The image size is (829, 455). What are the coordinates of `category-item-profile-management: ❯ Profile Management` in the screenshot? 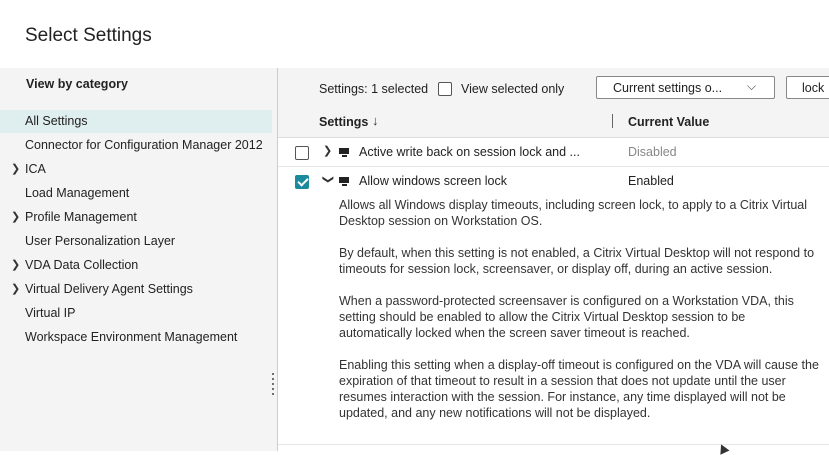 It's located at (136, 217).